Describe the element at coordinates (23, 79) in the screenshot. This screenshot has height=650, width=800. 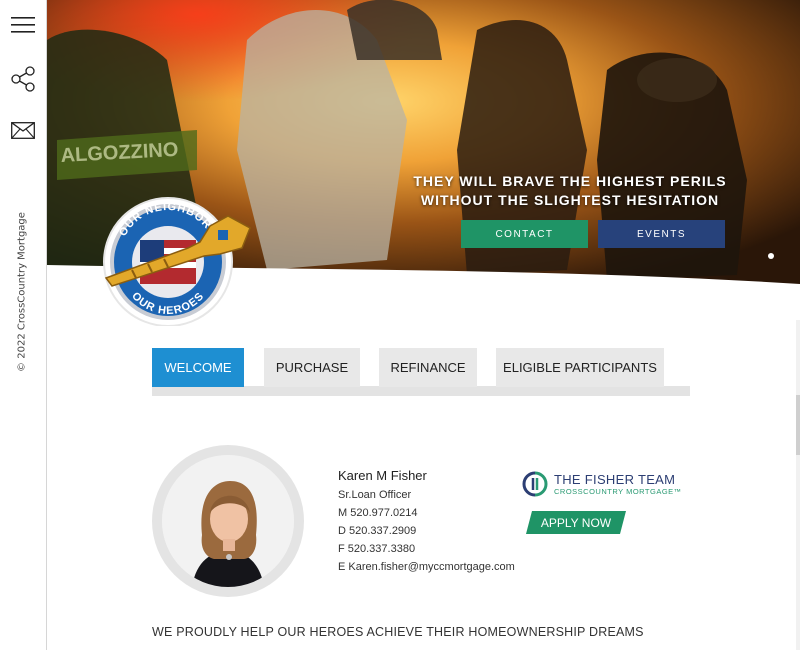
I see `share-icon` at that location.